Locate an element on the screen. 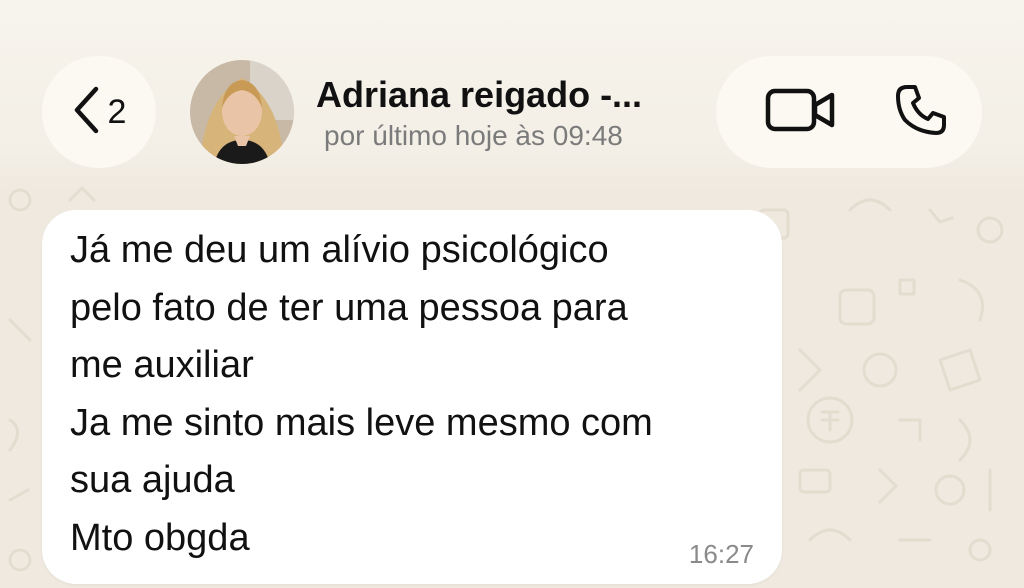 This screenshot has height=588, width=1024. message-line: Mto obgda is located at coordinates (160, 537).